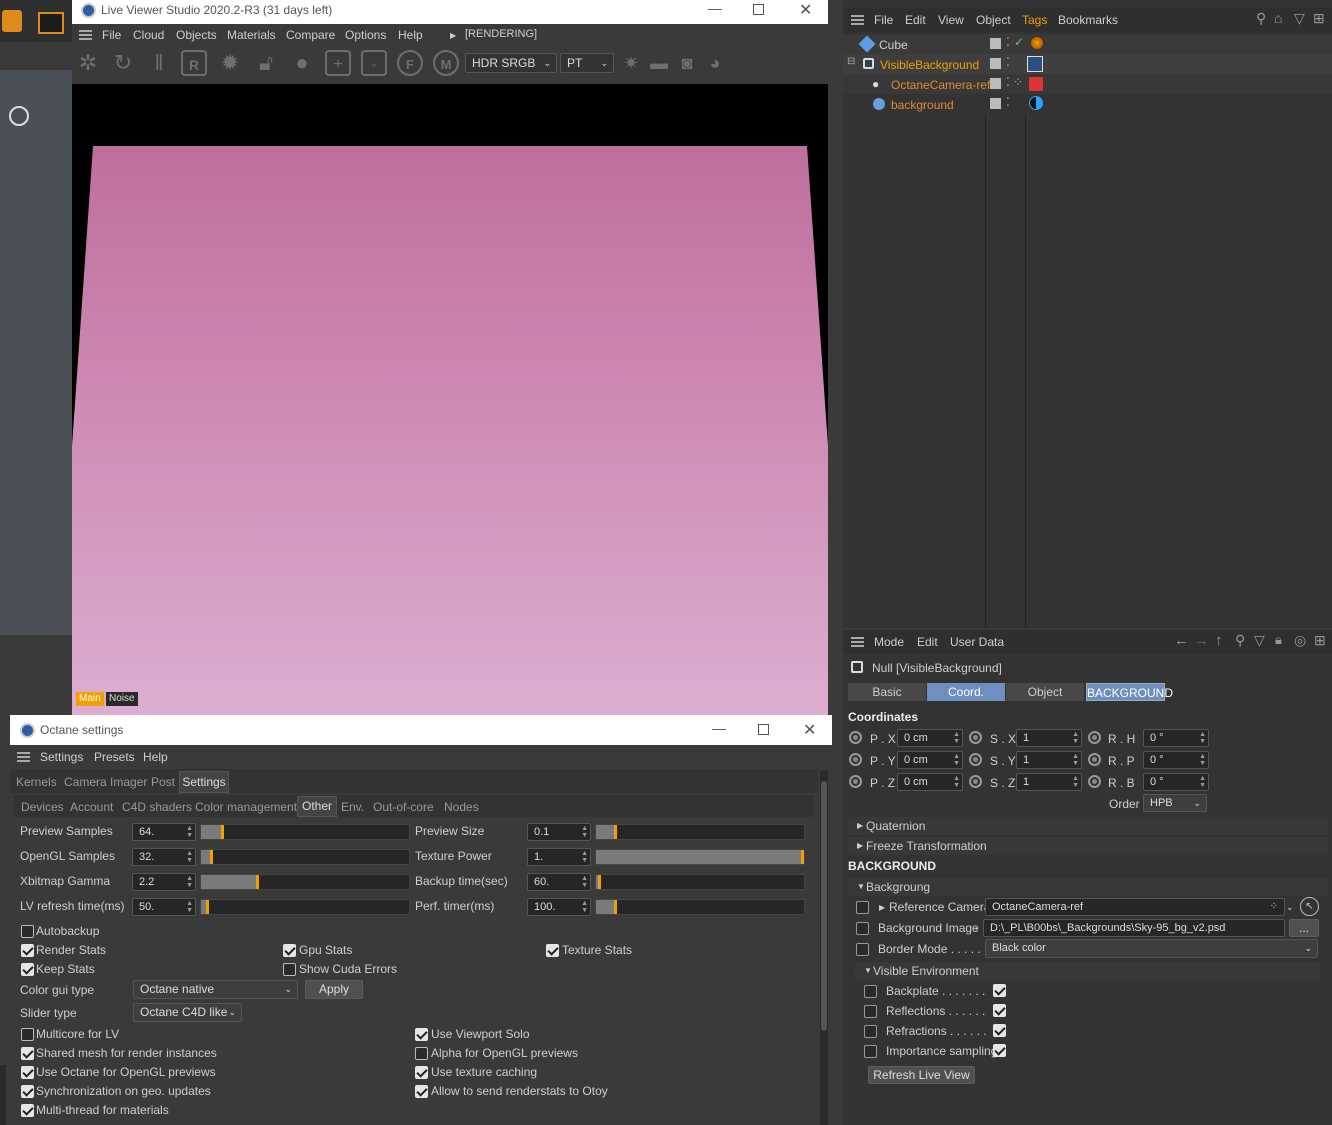  What do you see at coordinates (1049, 760) in the screenshot?
I see `scale-y-field: 1 ▲ ▼` at bounding box center [1049, 760].